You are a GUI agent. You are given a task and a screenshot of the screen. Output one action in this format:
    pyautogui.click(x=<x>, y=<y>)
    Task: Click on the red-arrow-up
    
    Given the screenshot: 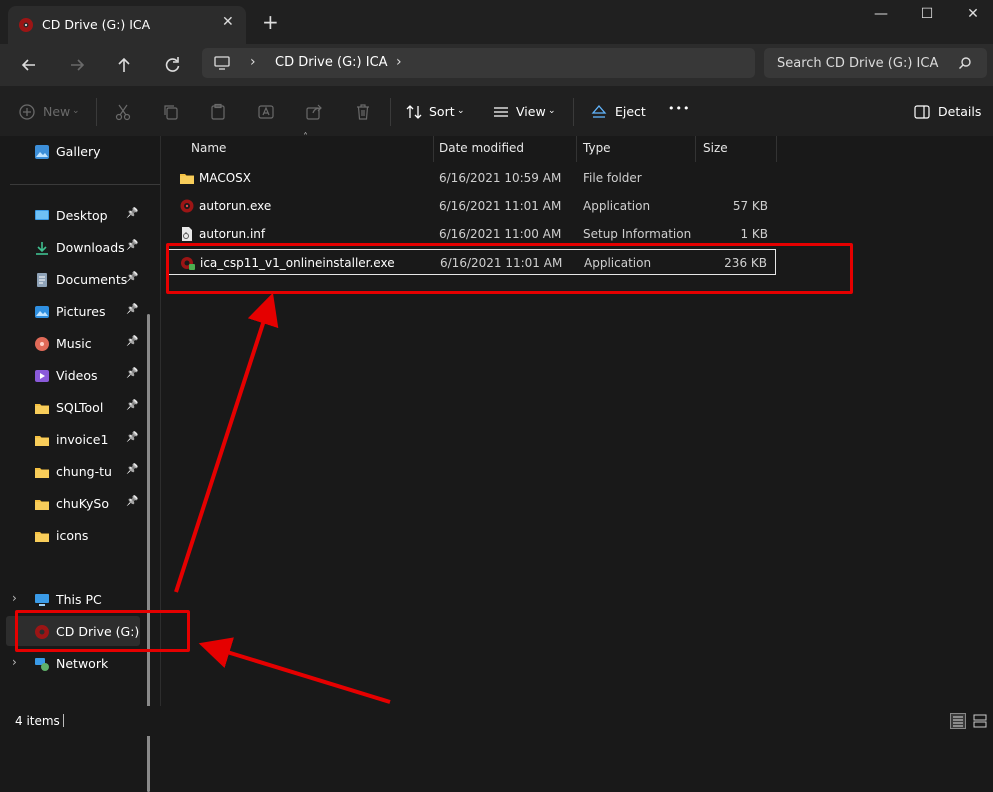 What is the action you would take?
    pyautogui.click(x=226, y=442)
    